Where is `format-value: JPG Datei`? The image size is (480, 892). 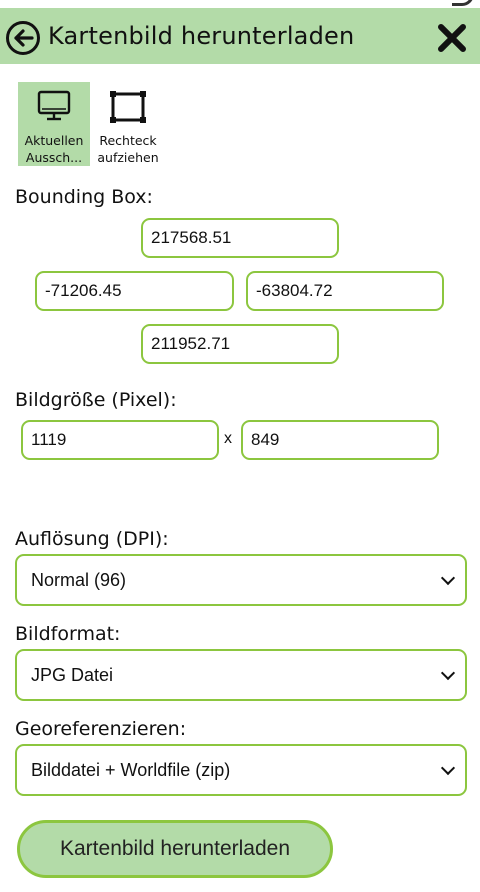
format-value: JPG Datei is located at coordinates (72, 674).